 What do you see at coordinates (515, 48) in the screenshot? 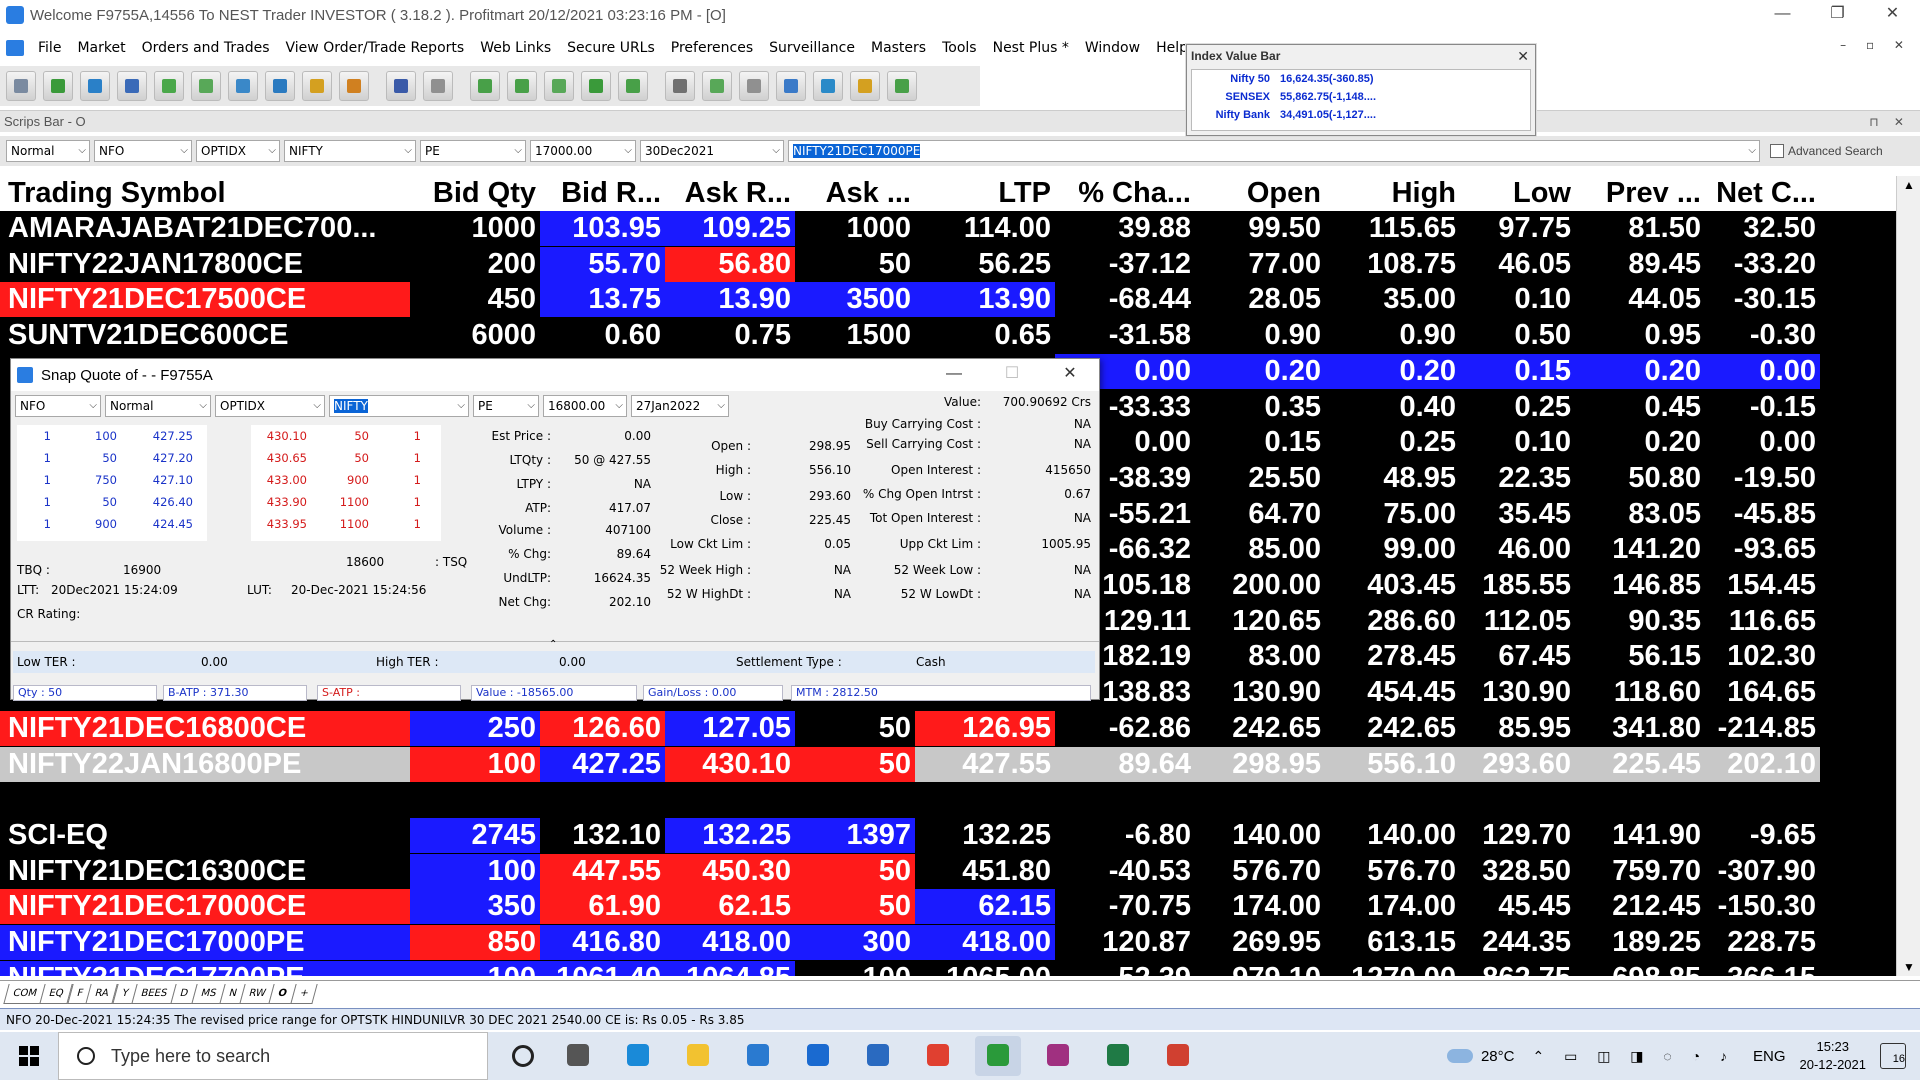
I see `menu-item-web-links: Web Links` at bounding box center [515, 48].